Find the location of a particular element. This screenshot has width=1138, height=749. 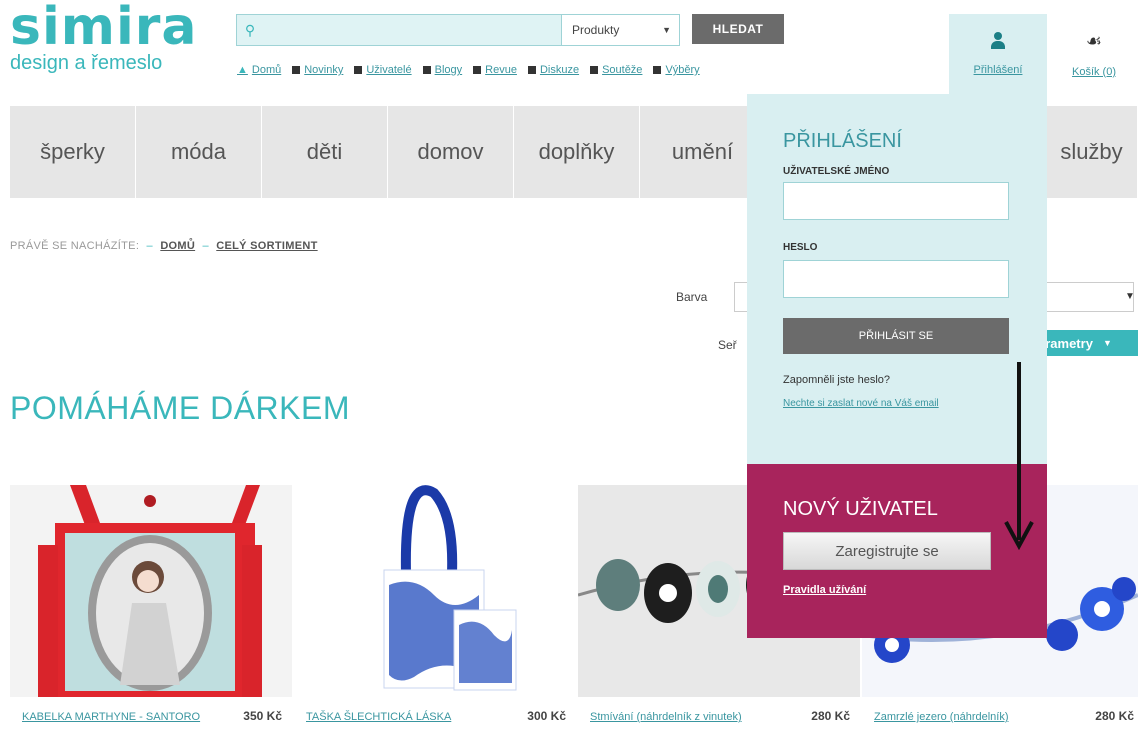

toplink-vybery: Výběry is located at coordinates (676, 70).